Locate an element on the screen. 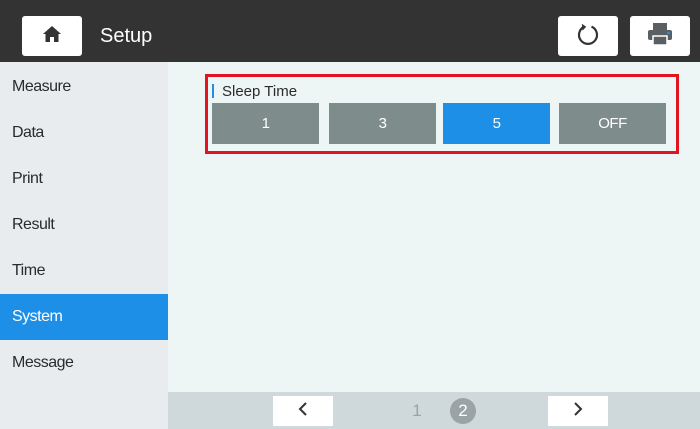 The width and height of the screenshot is (700, 429). page-number-2: 2 is located at coordinates (463, 411).